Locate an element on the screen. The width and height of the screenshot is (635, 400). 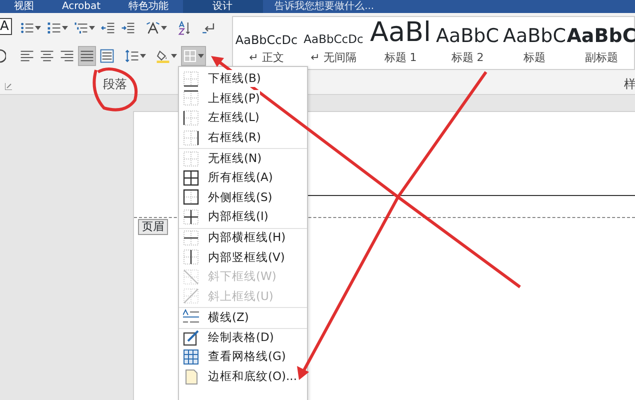
ribbon-tab: 特色功能 is located at coordinates (148, 6).